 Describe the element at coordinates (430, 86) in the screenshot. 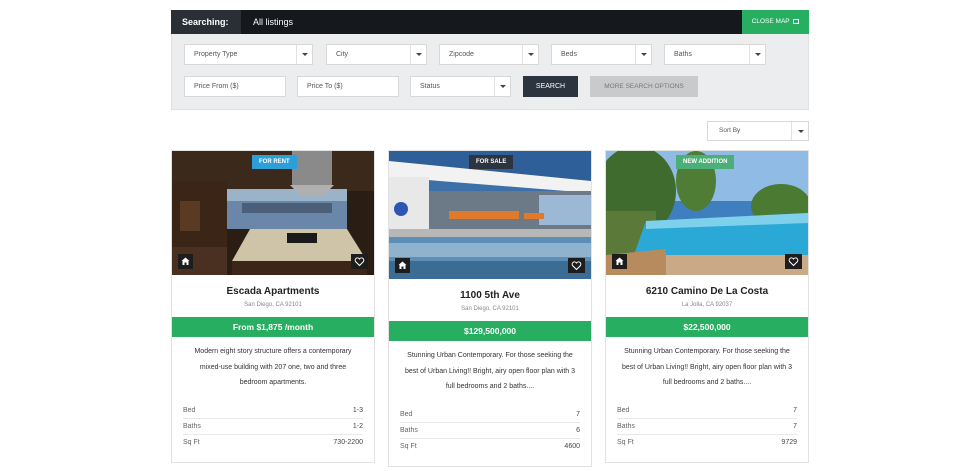

I see `status-value: Status` at that location.